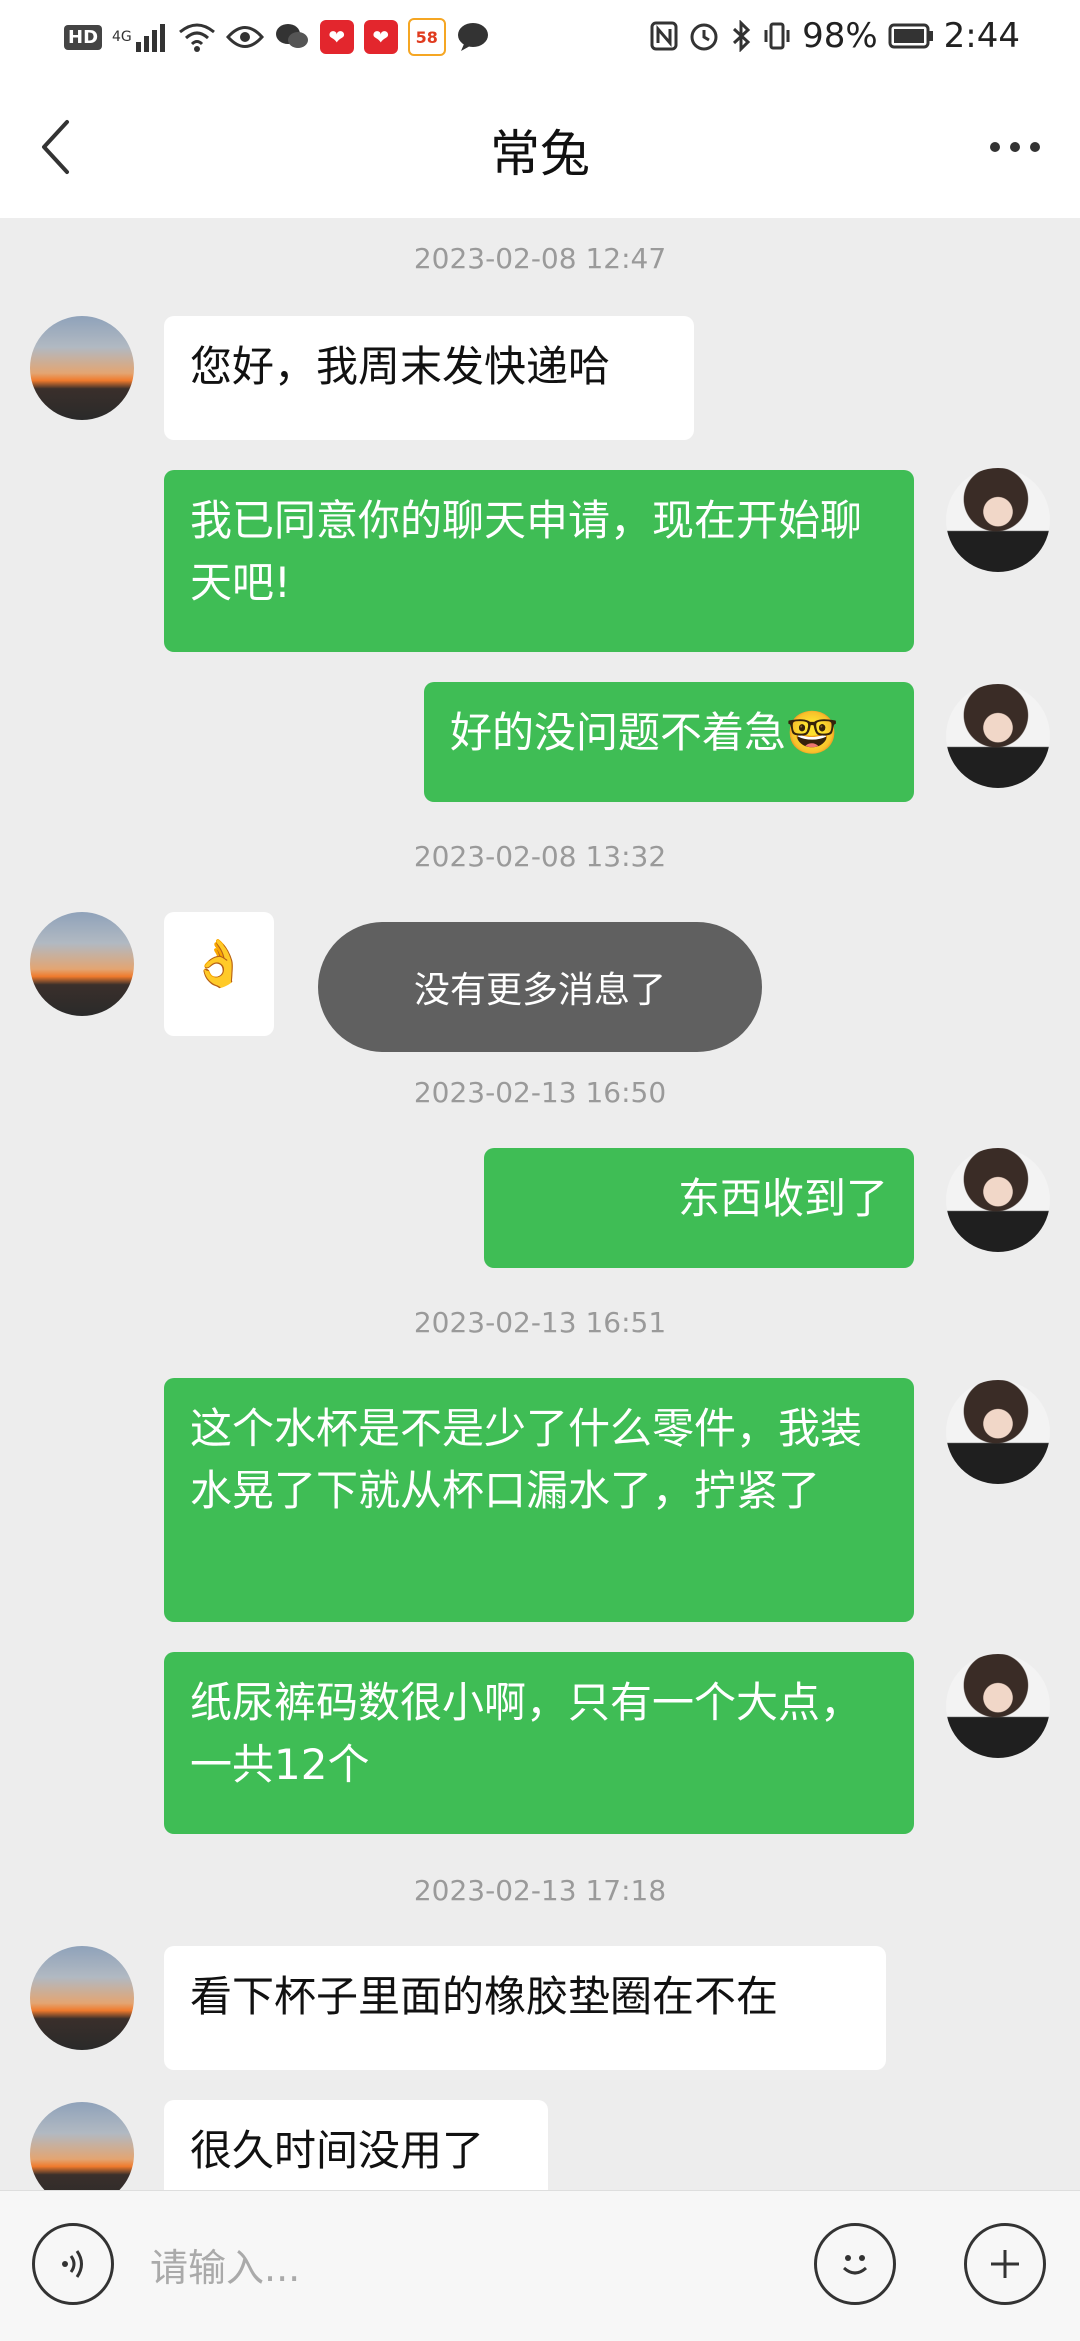 This screenshot has height=2341, width=1080. What do you see at coordinates (525, 2008) in the screenshot?
I see `message-bubble-received: 看下杯子里面的橡胶垫圈在不在` at bounding box center [525, 2008].